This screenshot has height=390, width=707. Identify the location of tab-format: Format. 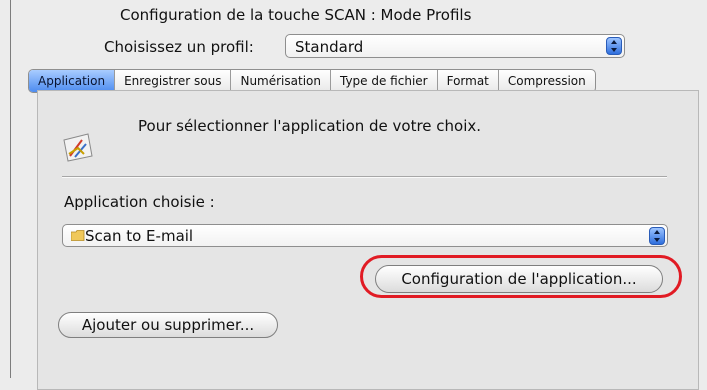
(468, 81).